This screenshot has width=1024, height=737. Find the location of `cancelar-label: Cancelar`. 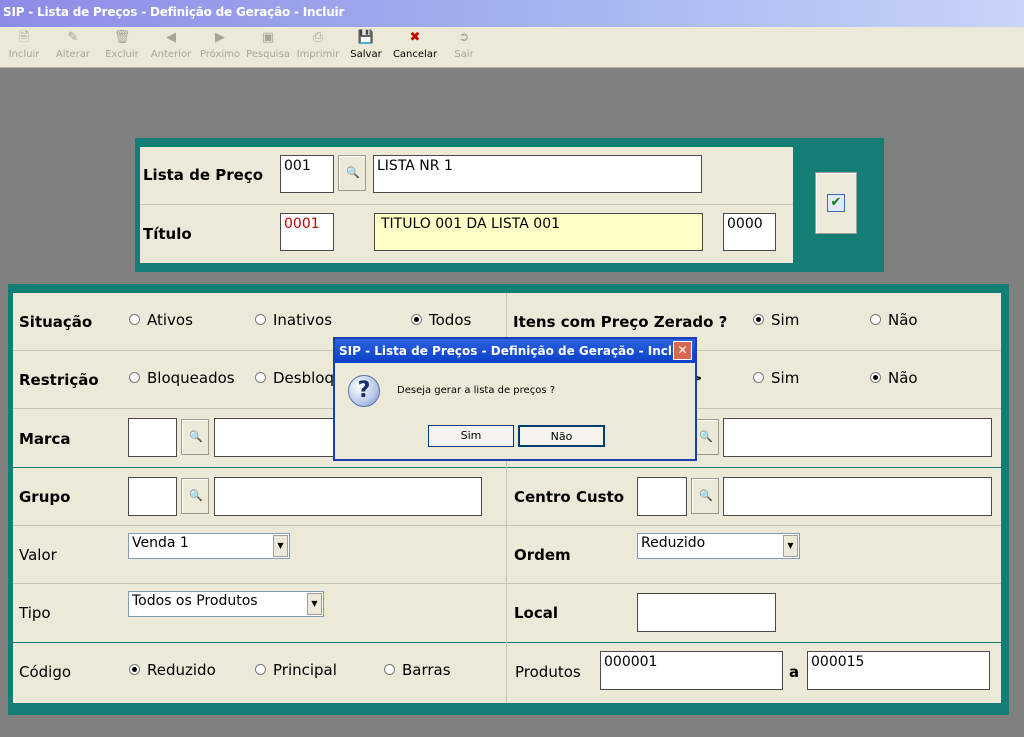

cancelar-label: Cancelar is located at coordinates (415, 54).